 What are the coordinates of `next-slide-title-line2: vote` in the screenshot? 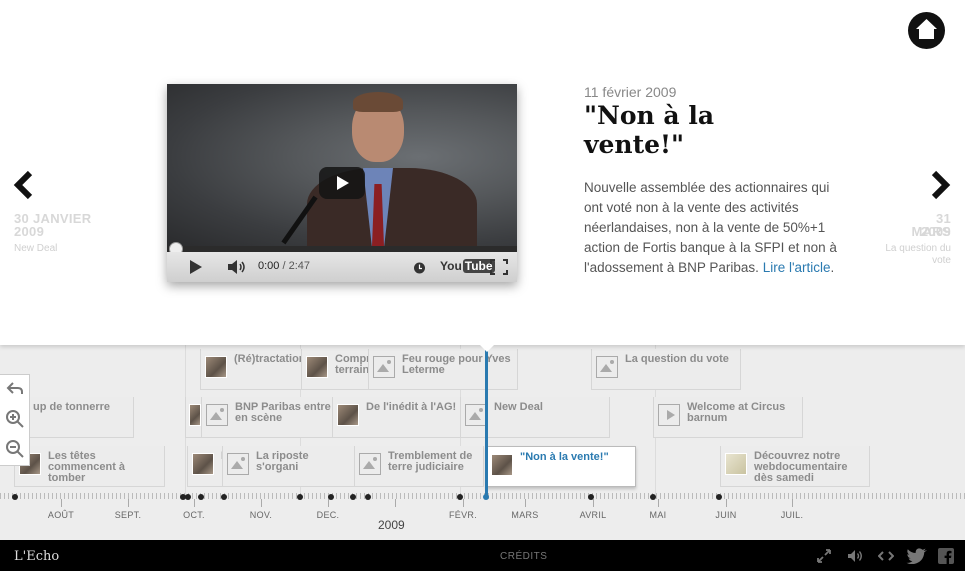 It's located at (910, 261).